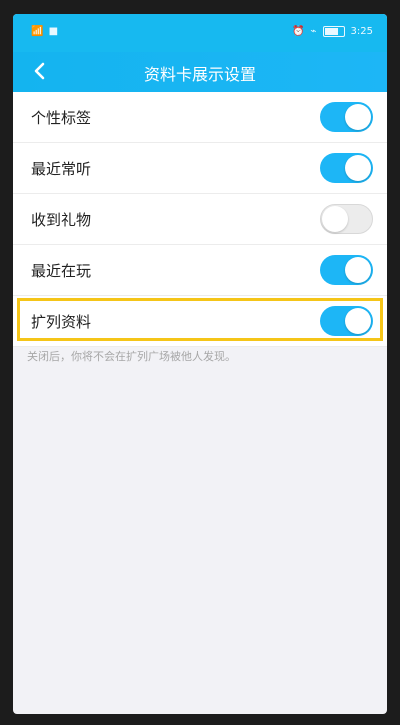 This screenshot has width=400, height=725. I want to click on battery-icon, so click(333, 31).